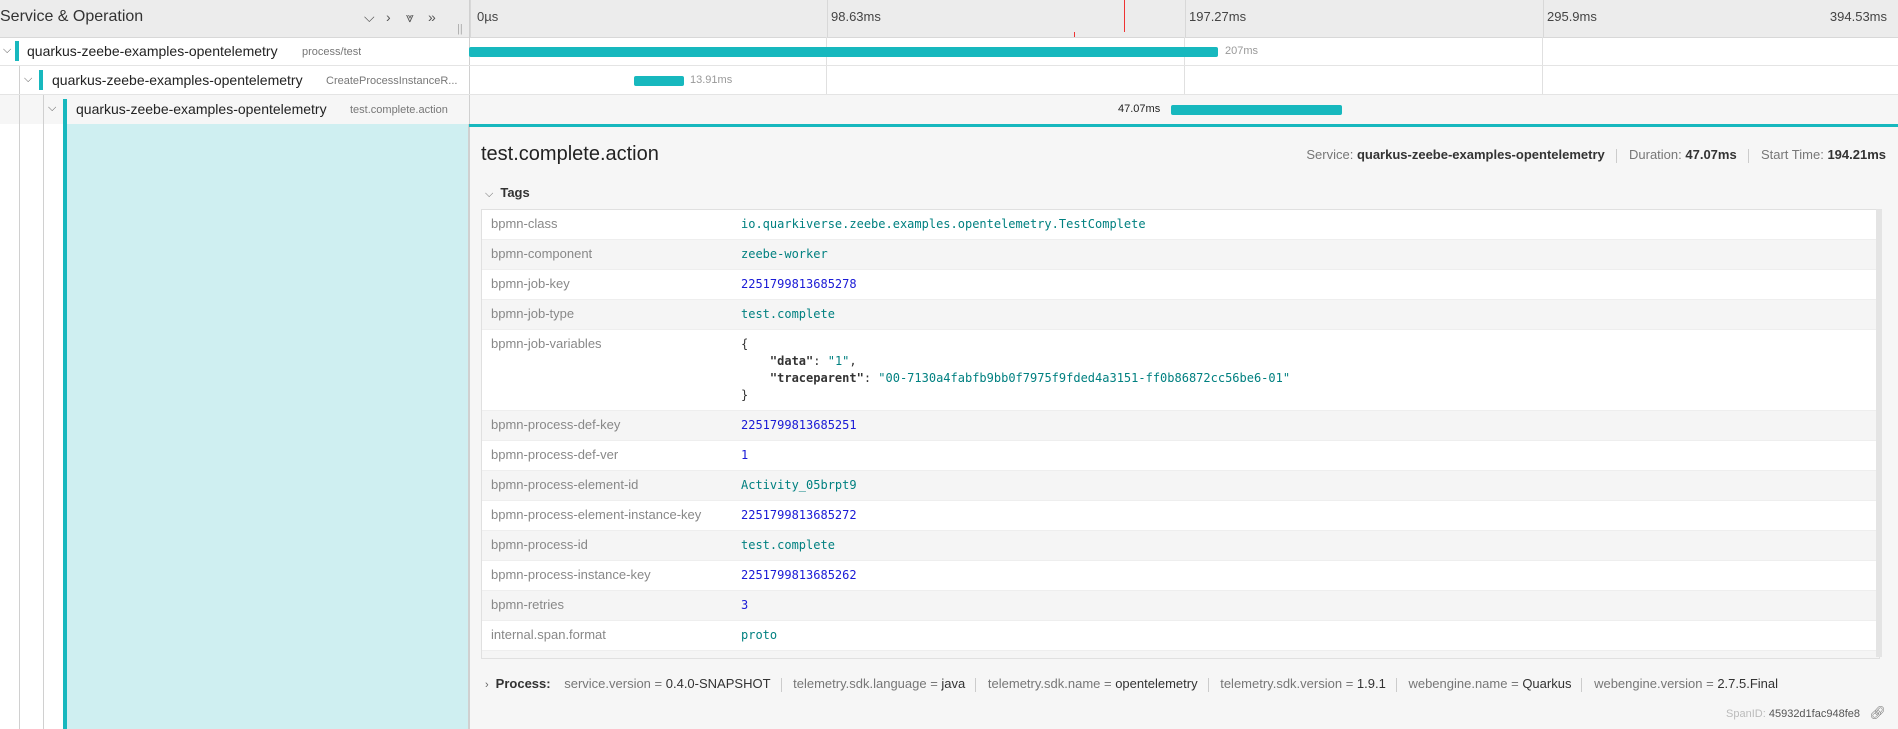 Image resolution: width=1898 pixels, height=729 pixels. What do you see at coordinates (860, 683) in the screenshot?
I see `process-key: telemetry.sdk.language` at bounding box center [860, 683].